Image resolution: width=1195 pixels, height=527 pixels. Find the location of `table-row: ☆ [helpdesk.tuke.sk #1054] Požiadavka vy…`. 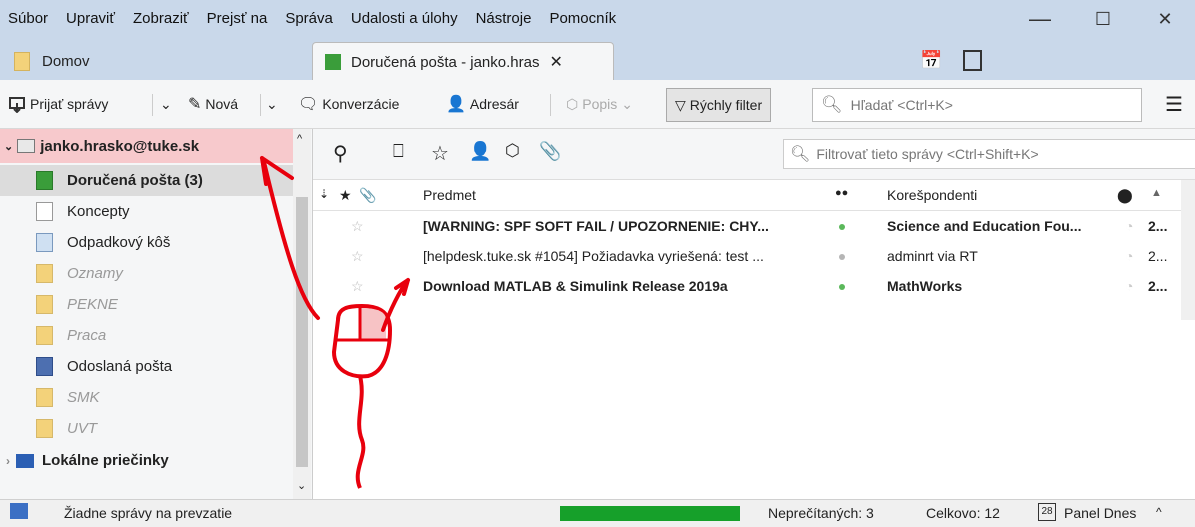

table-row: ☆ [helpdesk.tuke.sk #1054] Požiadavka vy… is located at coordinates (754, 256).